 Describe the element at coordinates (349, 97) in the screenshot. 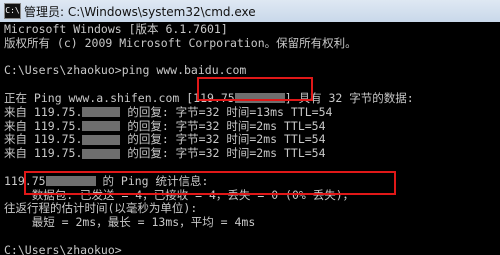

I see `ping-size: ] 具有 32 字节的数据:` at that location.